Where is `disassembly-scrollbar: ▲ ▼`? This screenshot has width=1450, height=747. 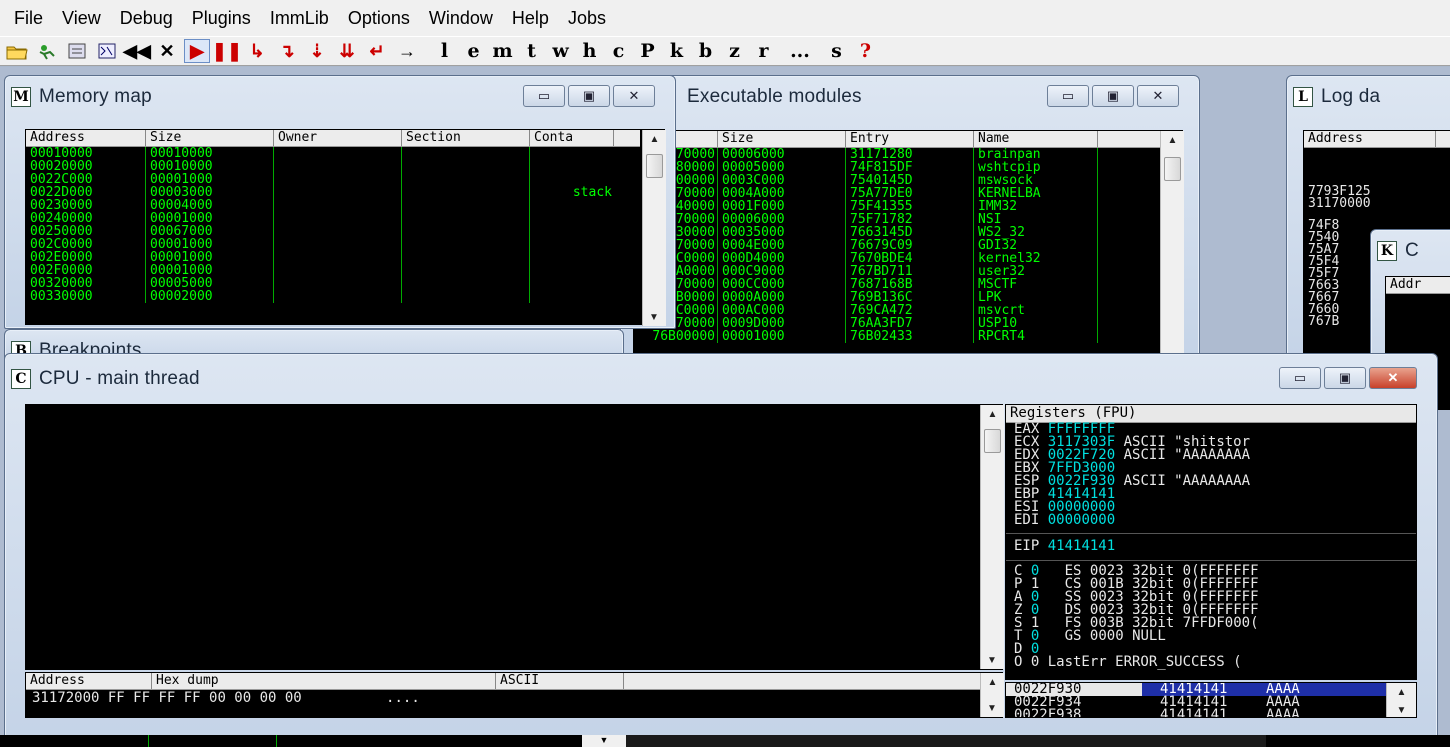 disassembly-scrollbar: ▲ ▼ is located at coordinates (992, 537).